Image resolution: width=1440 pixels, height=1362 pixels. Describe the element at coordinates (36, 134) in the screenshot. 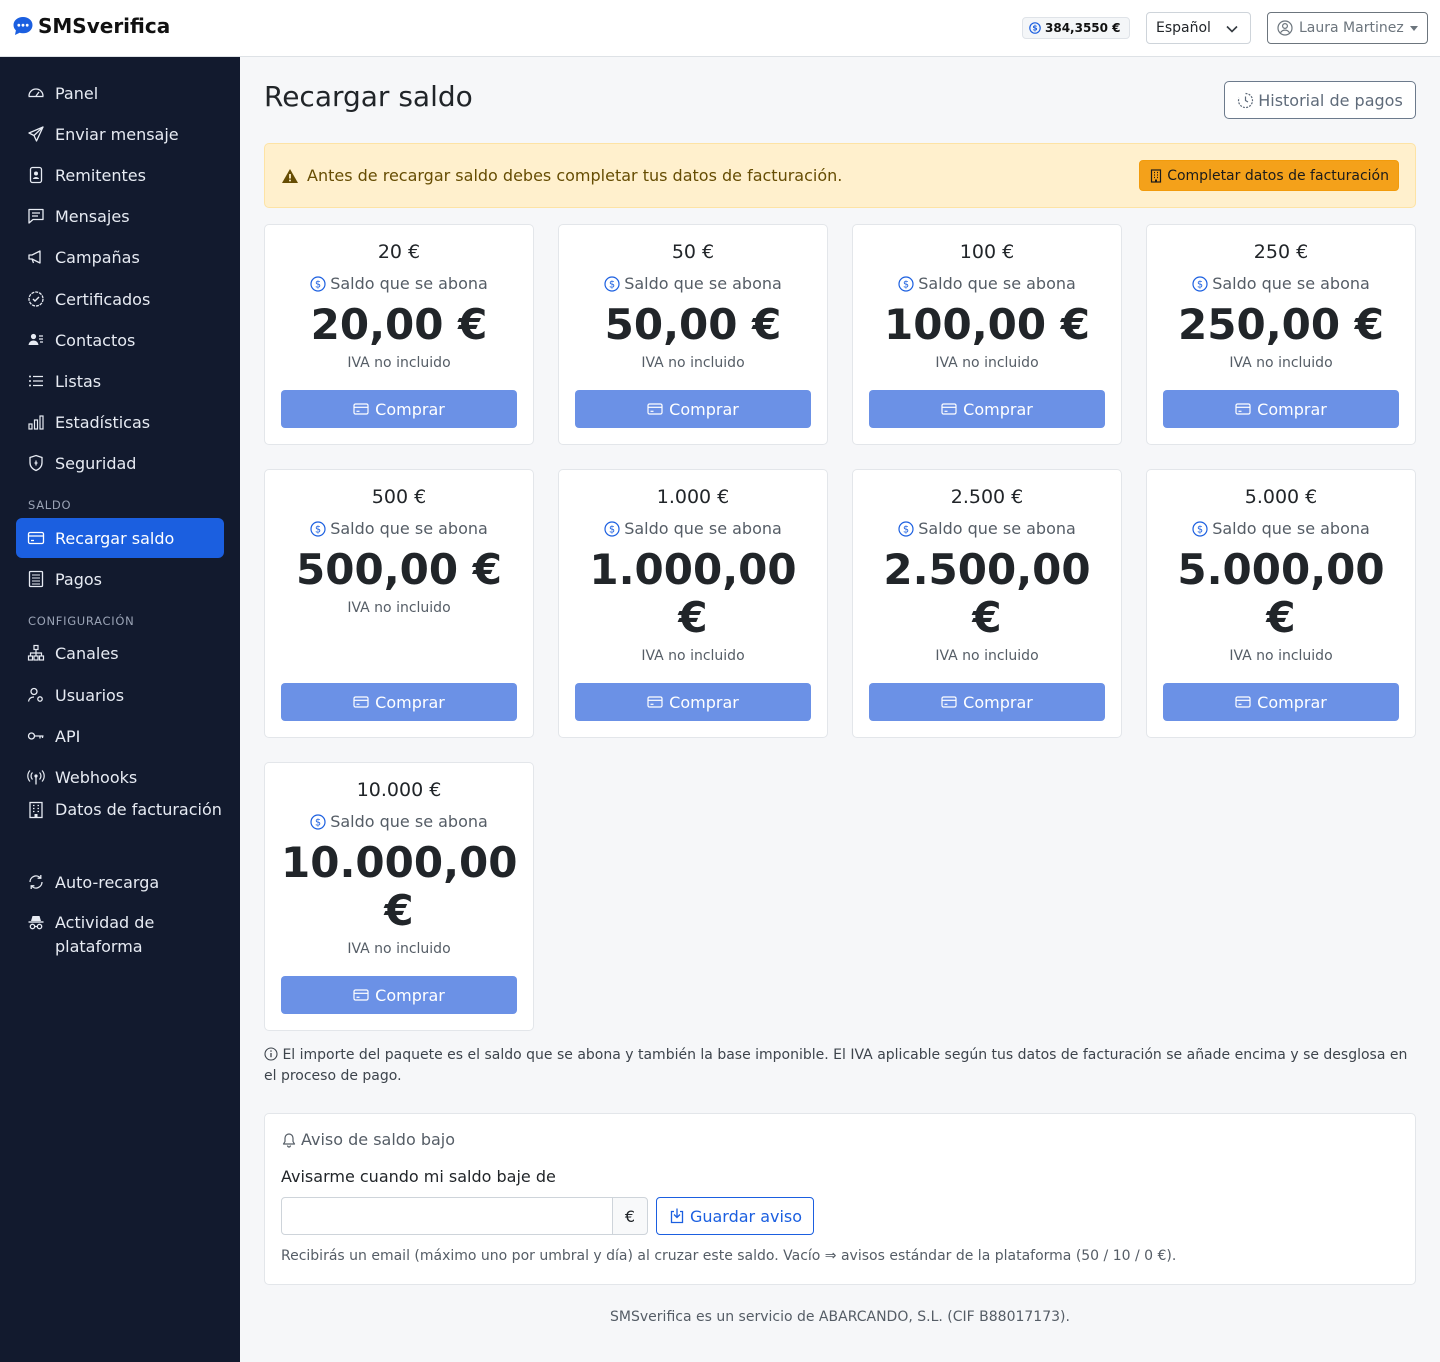

I see `send-icon` at that location.